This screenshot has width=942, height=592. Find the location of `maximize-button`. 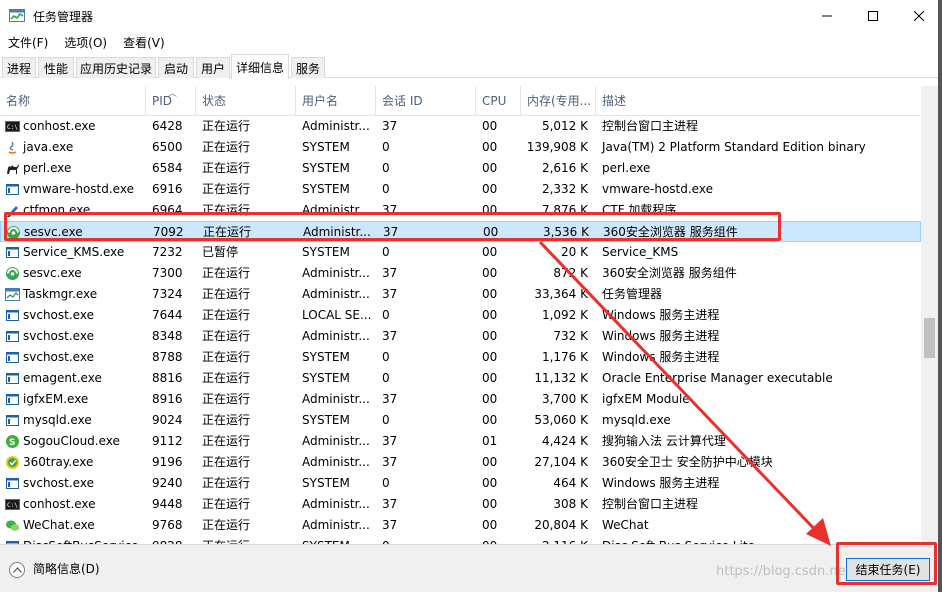

maximize-button is located at coordinates (873, 16).